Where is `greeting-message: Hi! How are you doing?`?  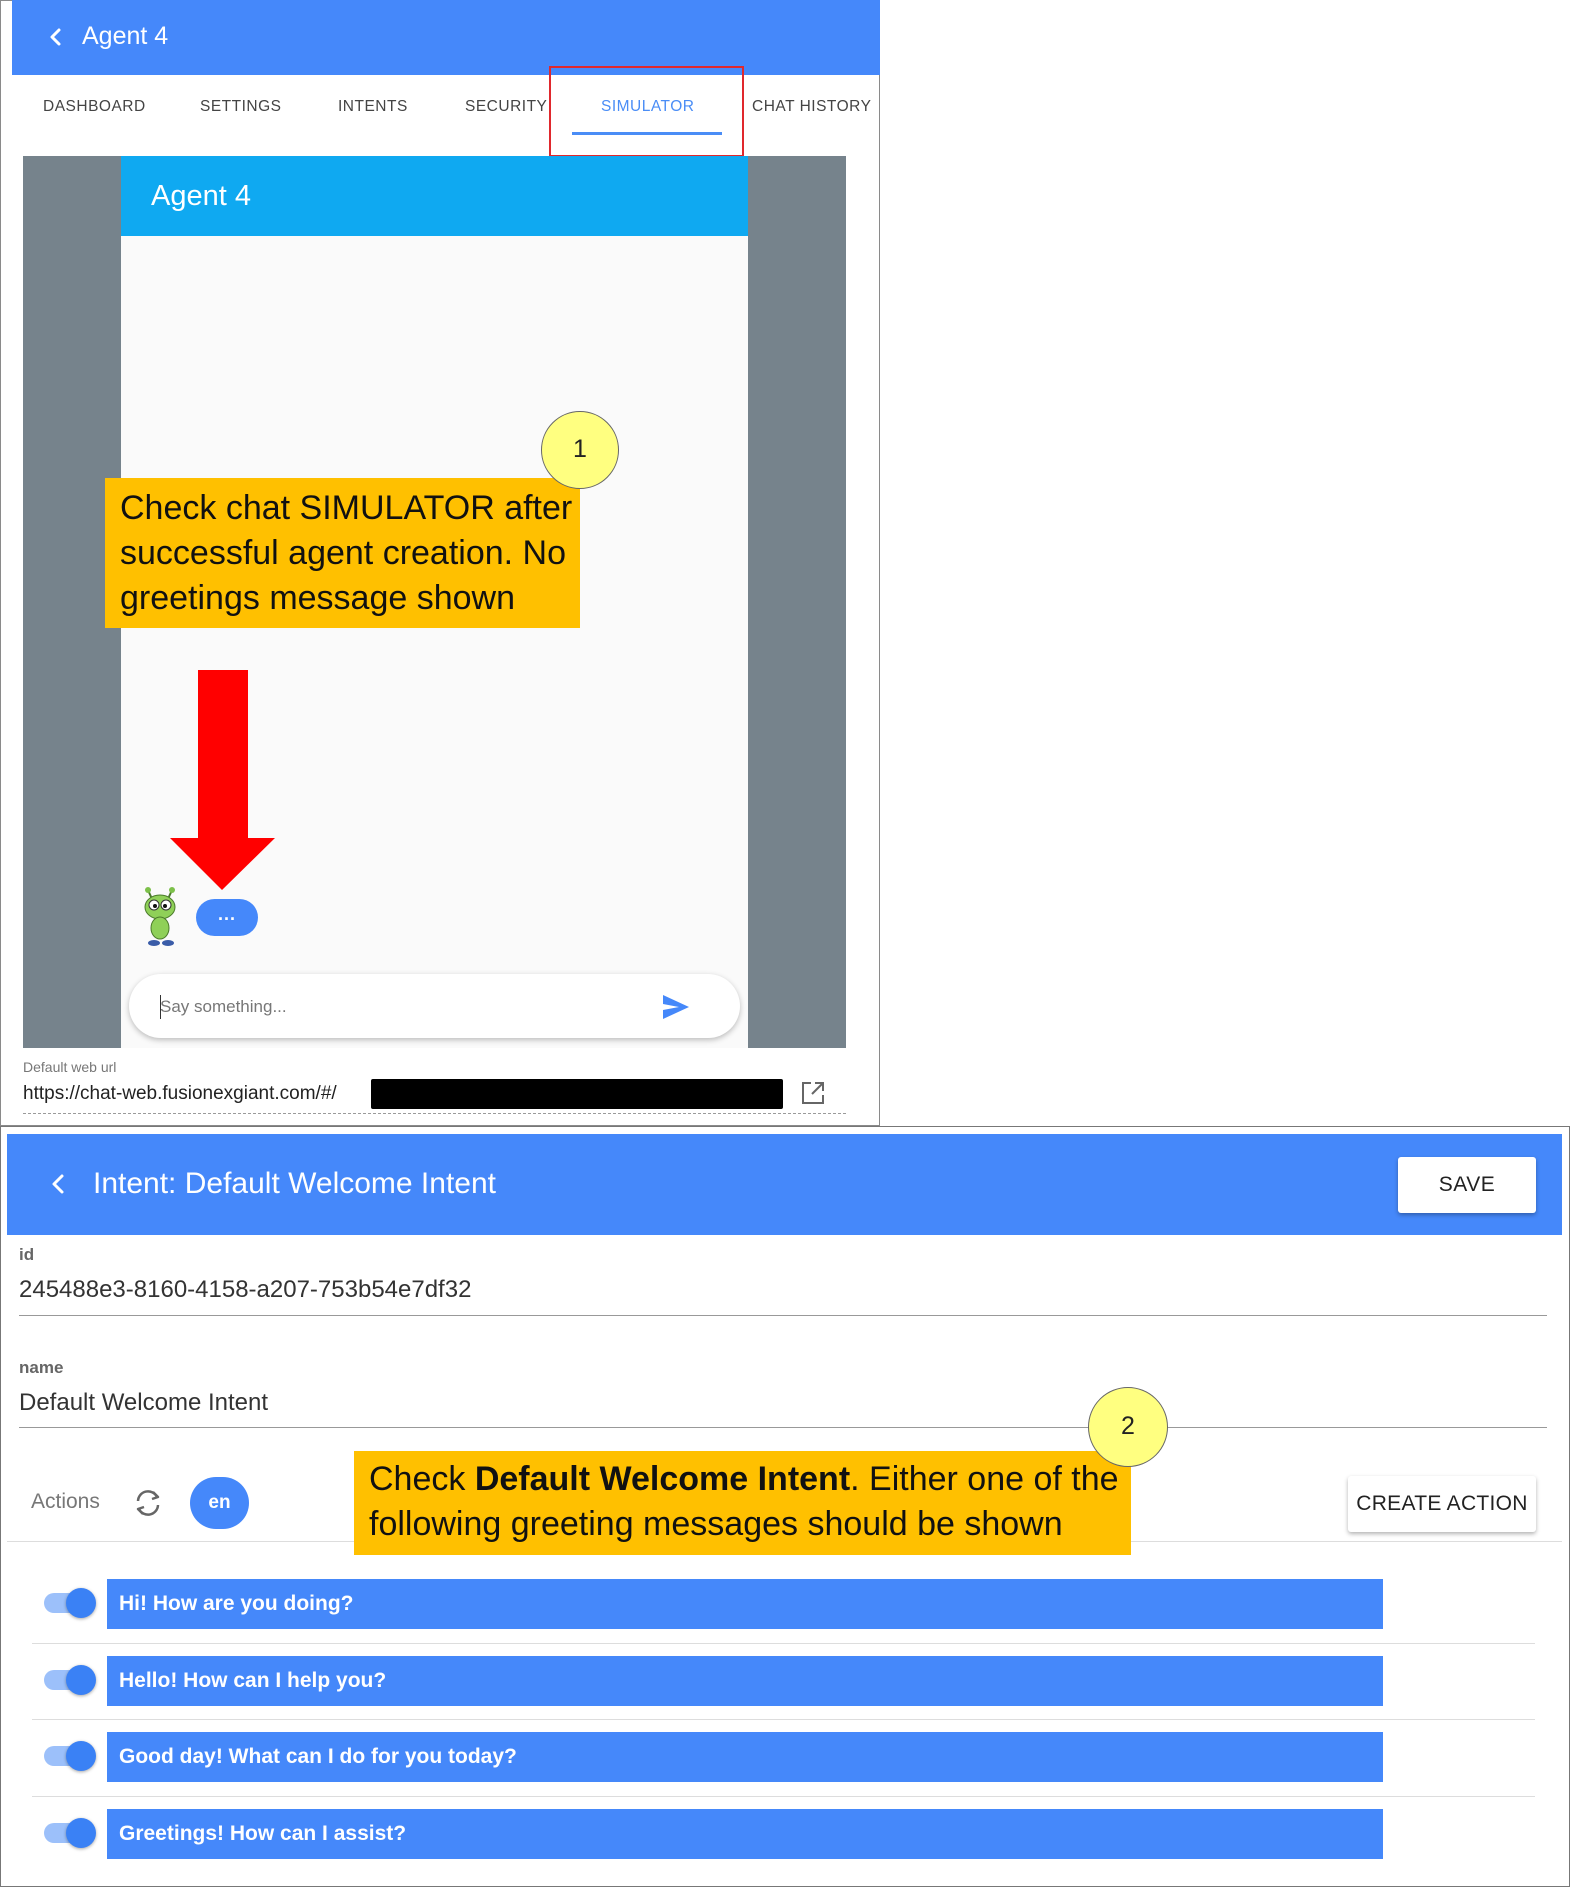 greeting-message: Hi! How are you doing? is located at coordinates (745, 1604).